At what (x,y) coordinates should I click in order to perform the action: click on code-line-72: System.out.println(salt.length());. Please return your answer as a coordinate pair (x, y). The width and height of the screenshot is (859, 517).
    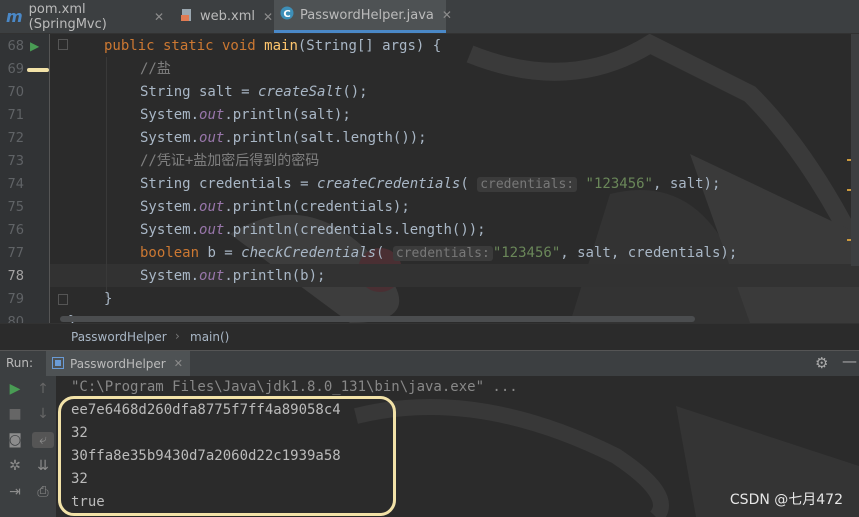
    Looking at the image, I should click on (283, 138).